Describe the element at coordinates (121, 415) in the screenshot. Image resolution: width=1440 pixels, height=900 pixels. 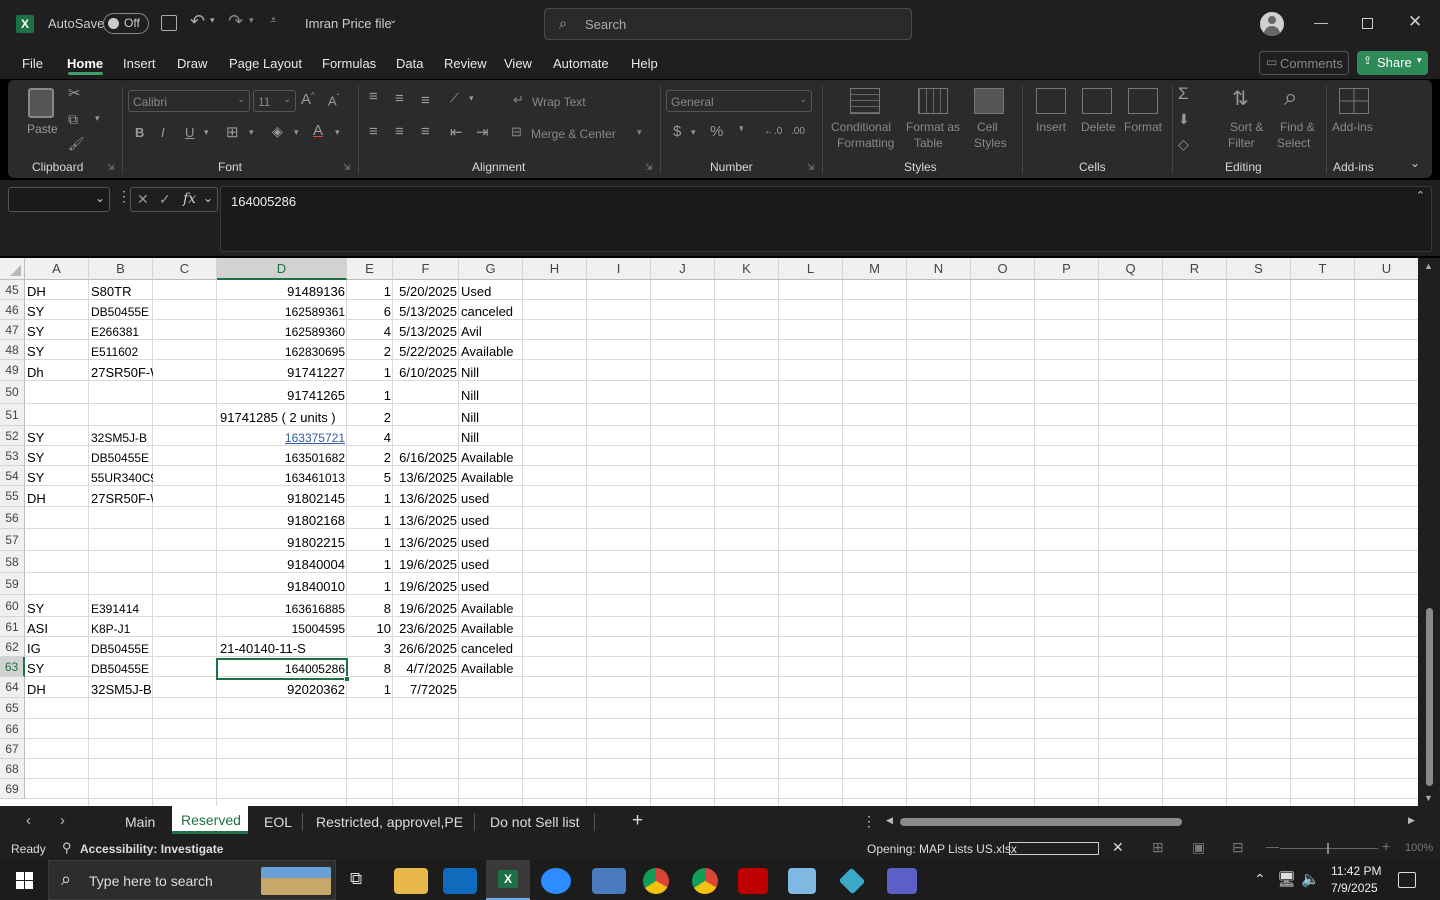
I see `cell-b51` at that location.